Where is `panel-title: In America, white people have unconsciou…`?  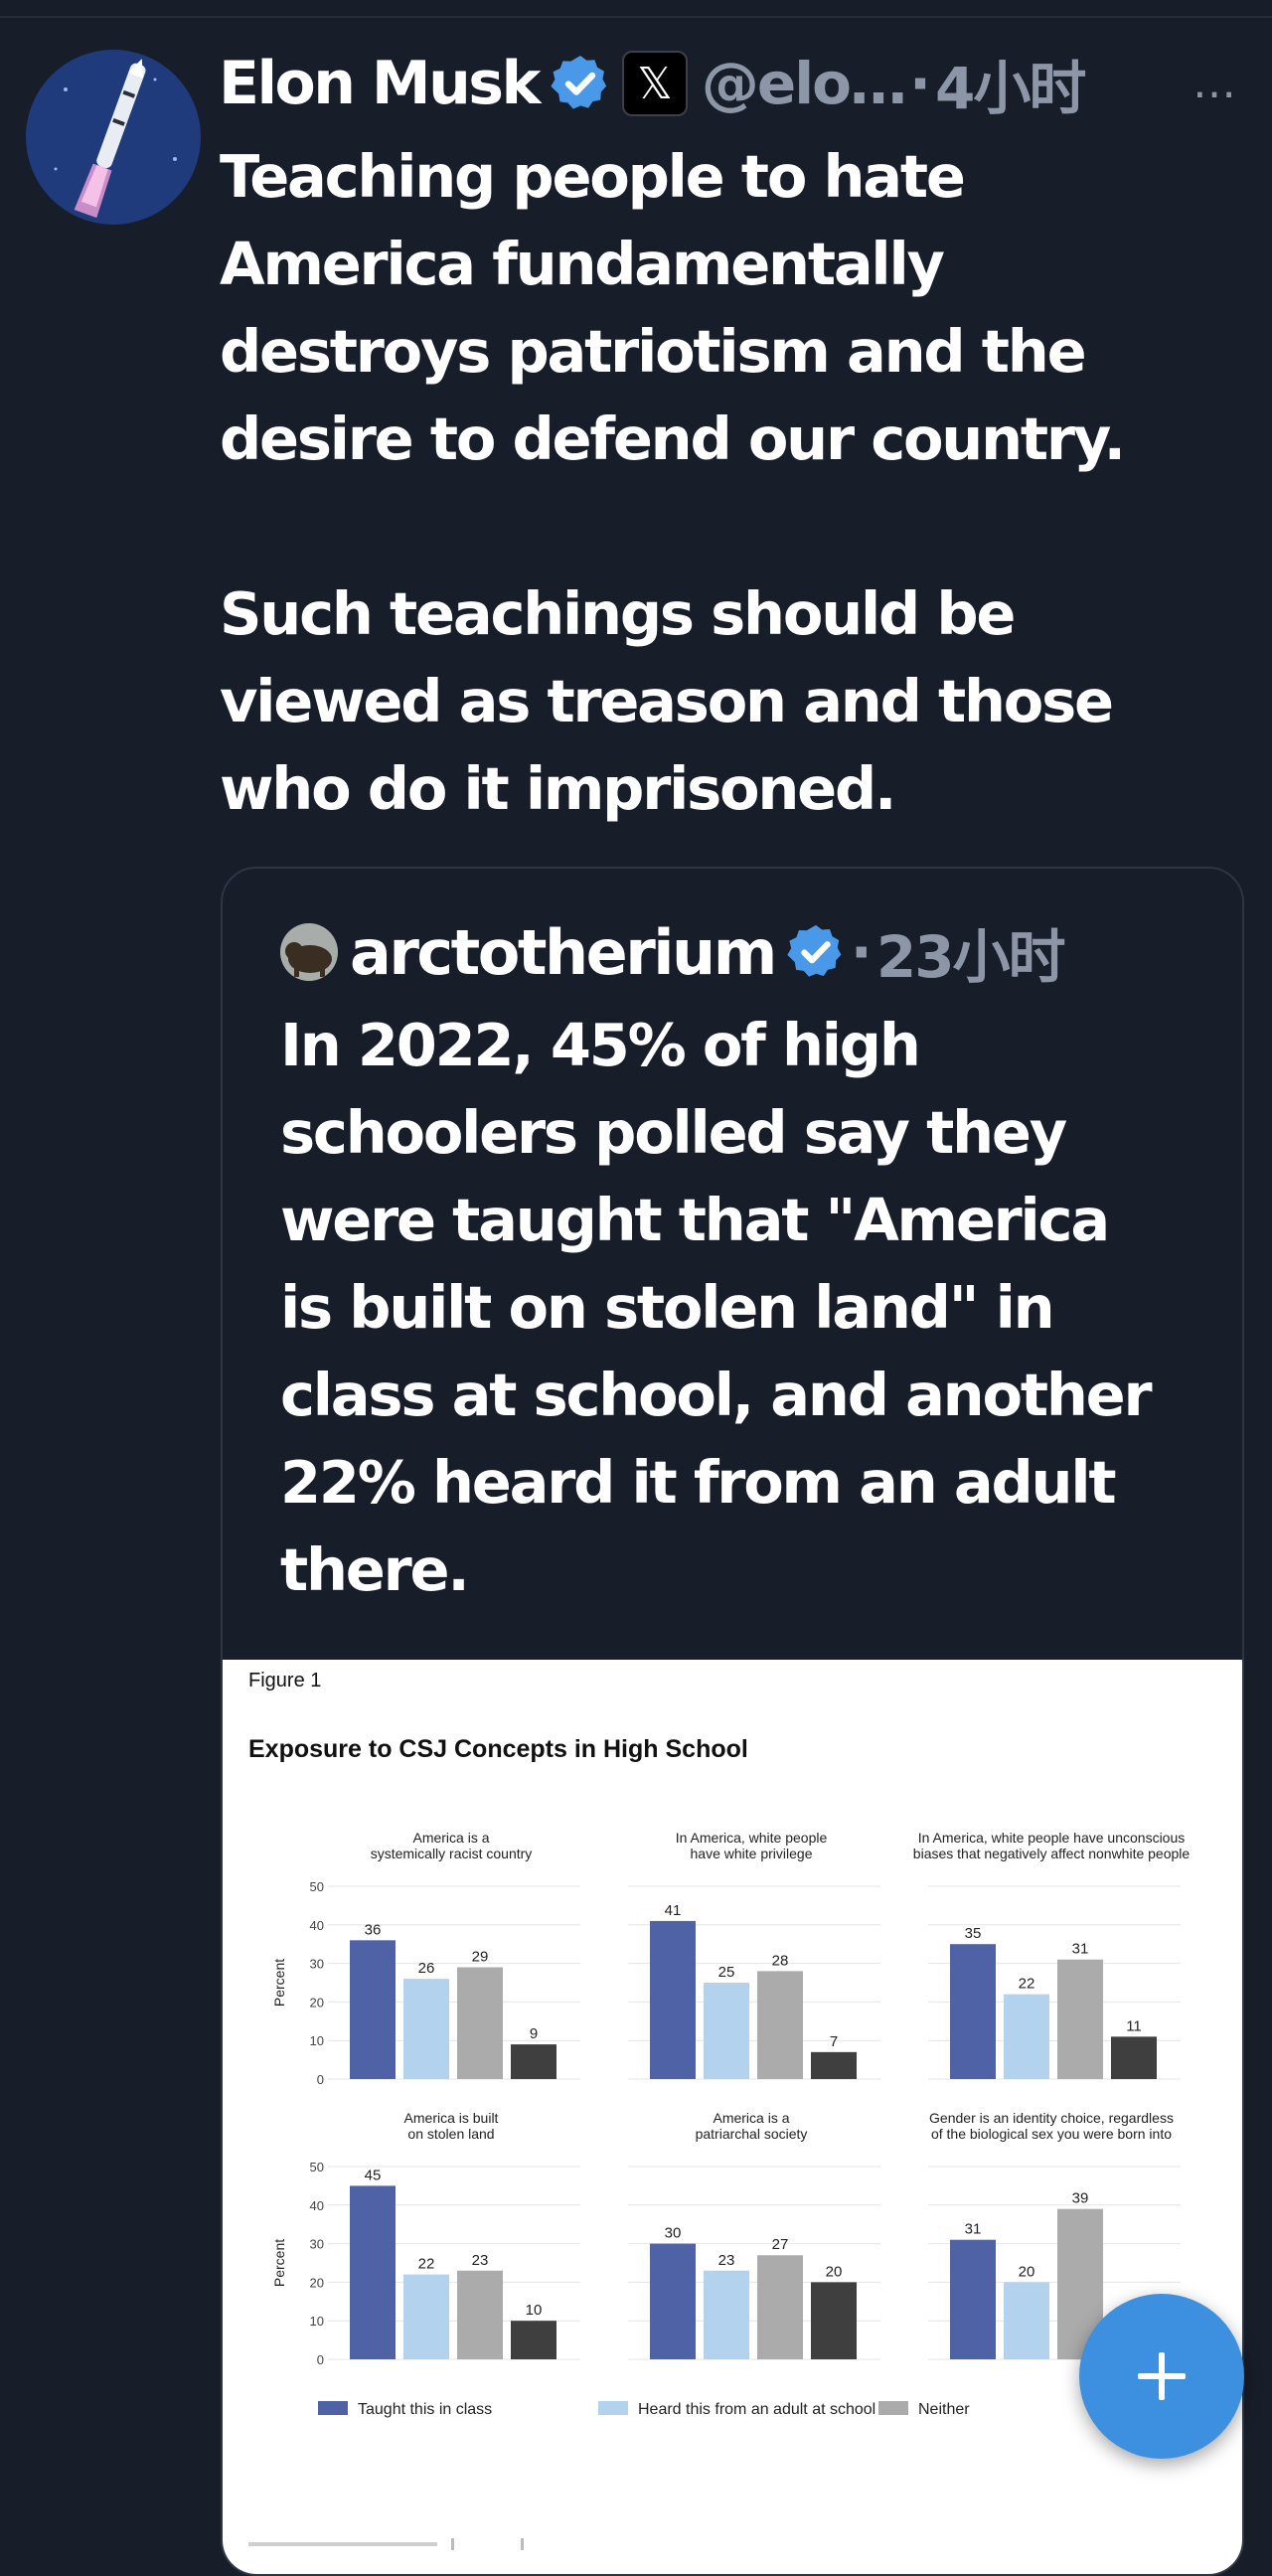
panel-title: In America, white people have unconsciou… is located at coordinates (1052, 1838).